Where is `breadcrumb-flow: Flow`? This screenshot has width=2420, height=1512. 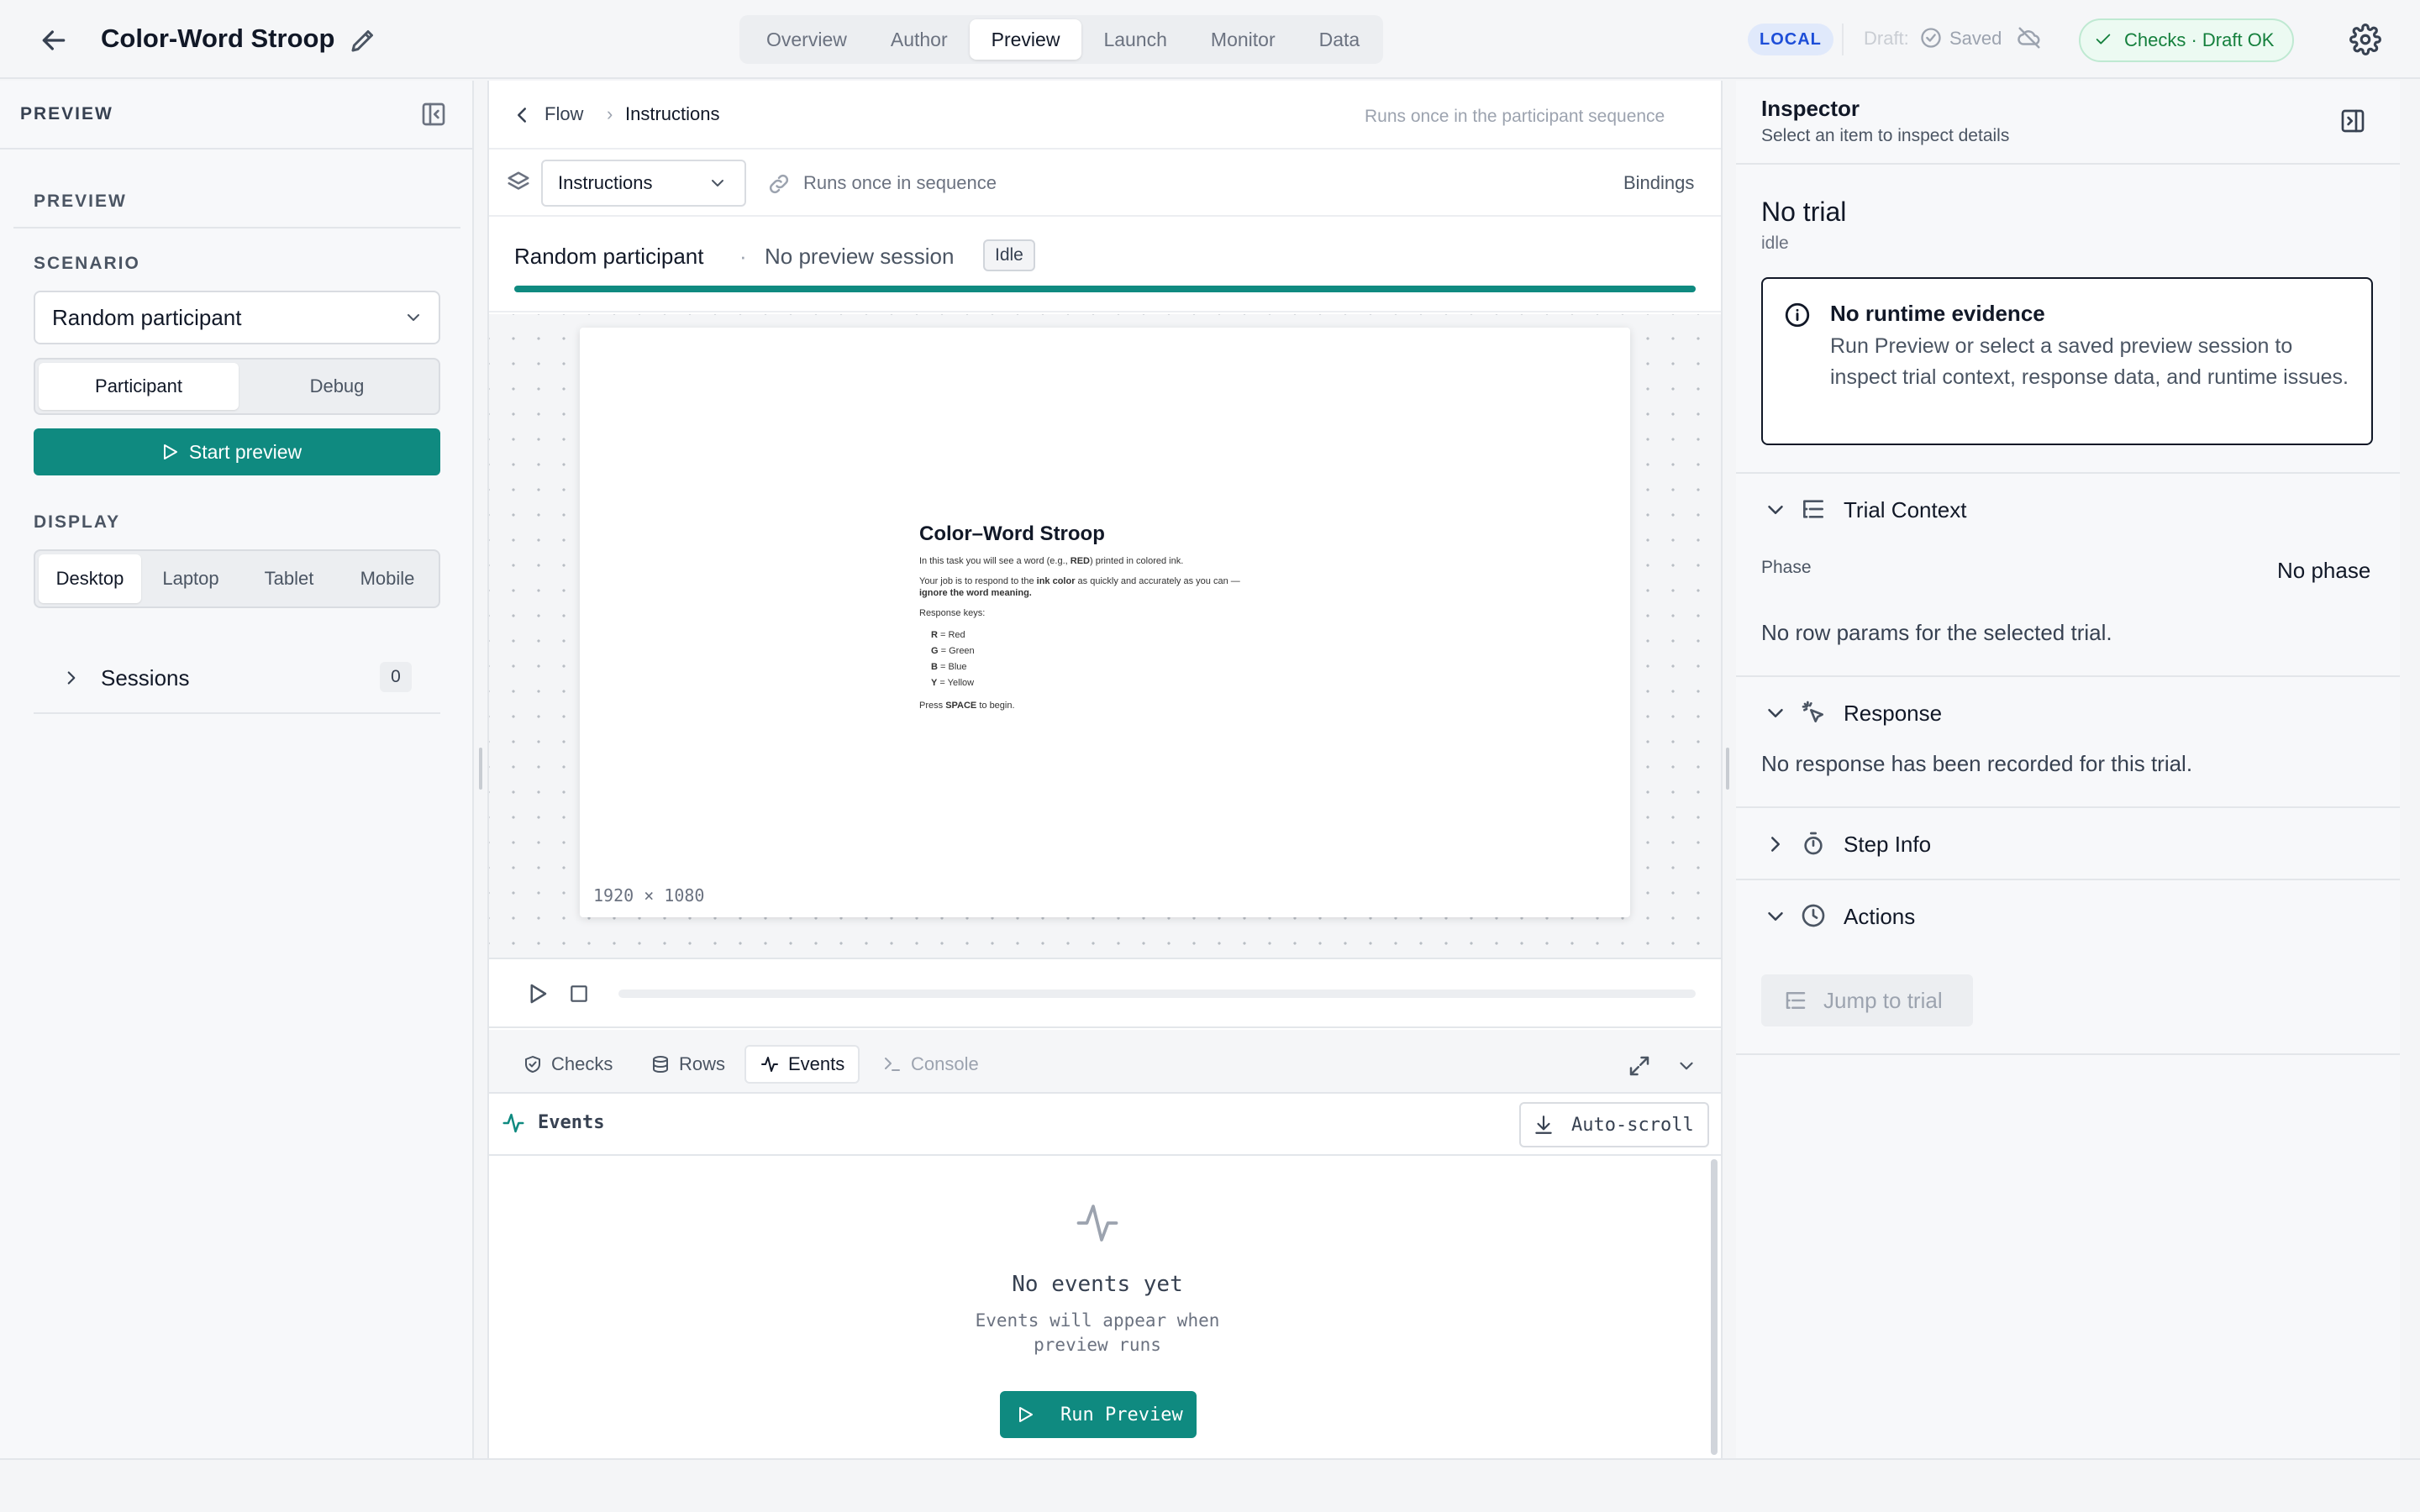 breadcrumb-flow: Flow is located at coordinates (563, 114).